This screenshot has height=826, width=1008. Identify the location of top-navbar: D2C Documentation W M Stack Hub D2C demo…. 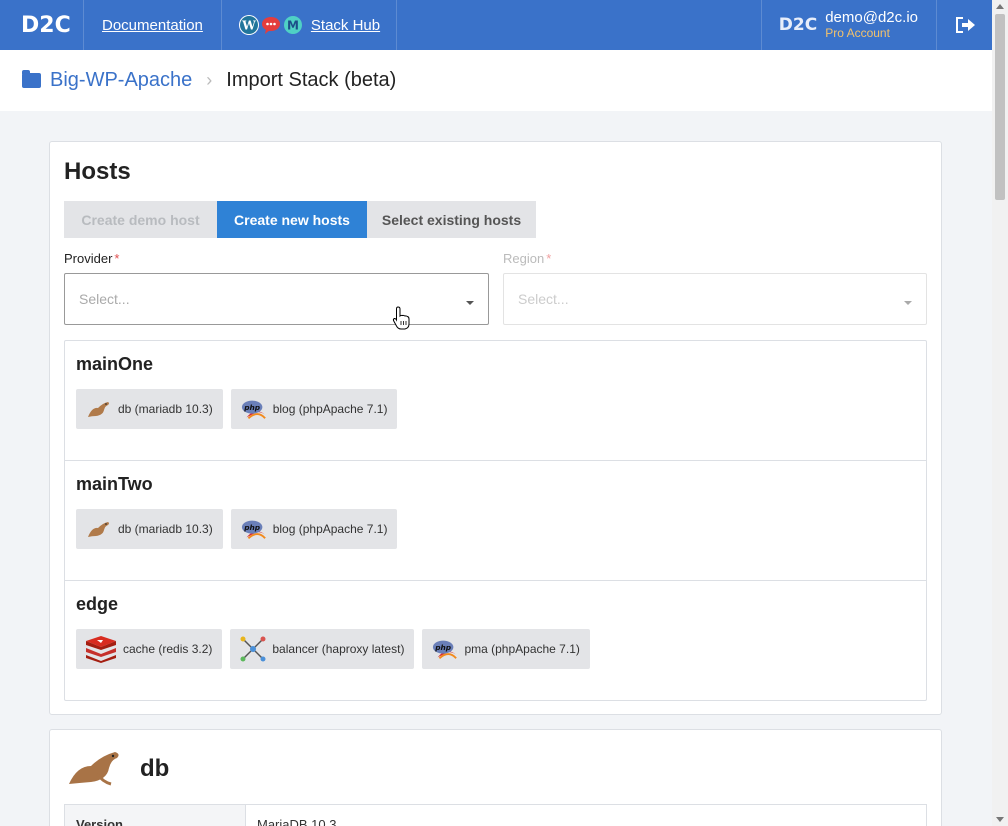
(496, 25).